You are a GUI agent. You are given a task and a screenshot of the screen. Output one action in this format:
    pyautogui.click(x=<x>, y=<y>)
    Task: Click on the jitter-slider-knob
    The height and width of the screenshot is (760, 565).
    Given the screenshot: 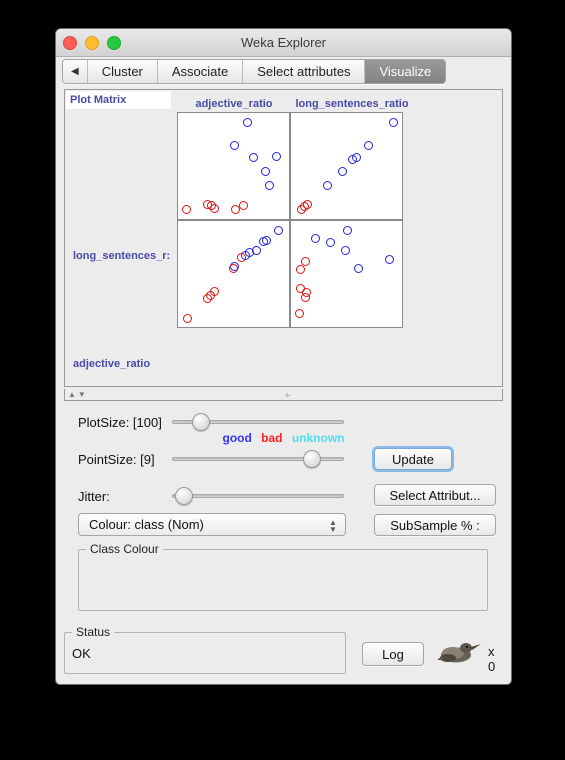 What is the action you would take?
    pyautogui.click(x=184, y=496)
    